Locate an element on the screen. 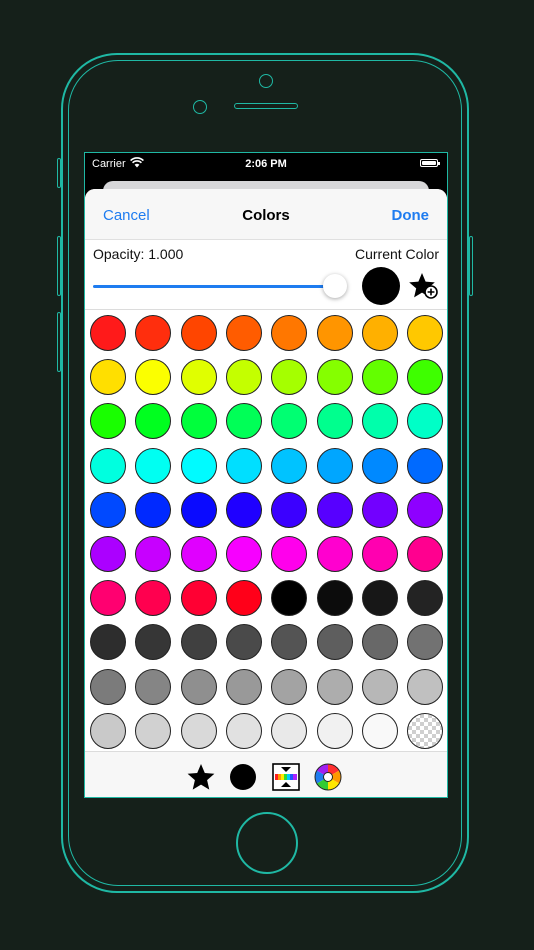 This screenshot has width=534, height=950. bottom-toolbar is located at coordinates (266, 774).